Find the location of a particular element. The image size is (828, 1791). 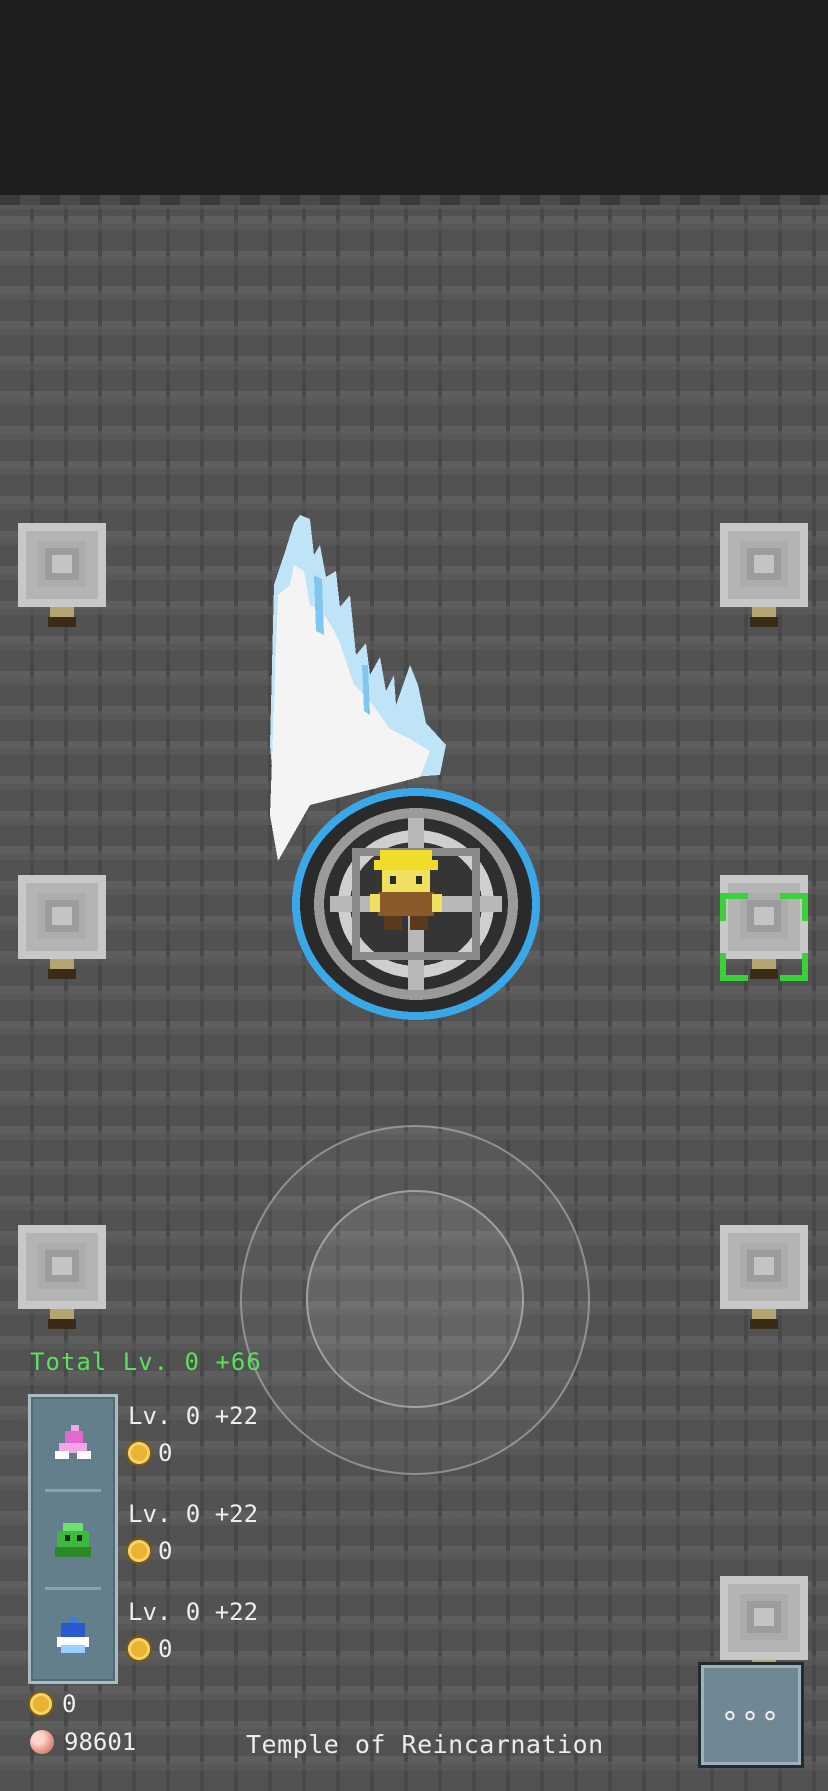

top-status-area is located at coordinates (414, 97).